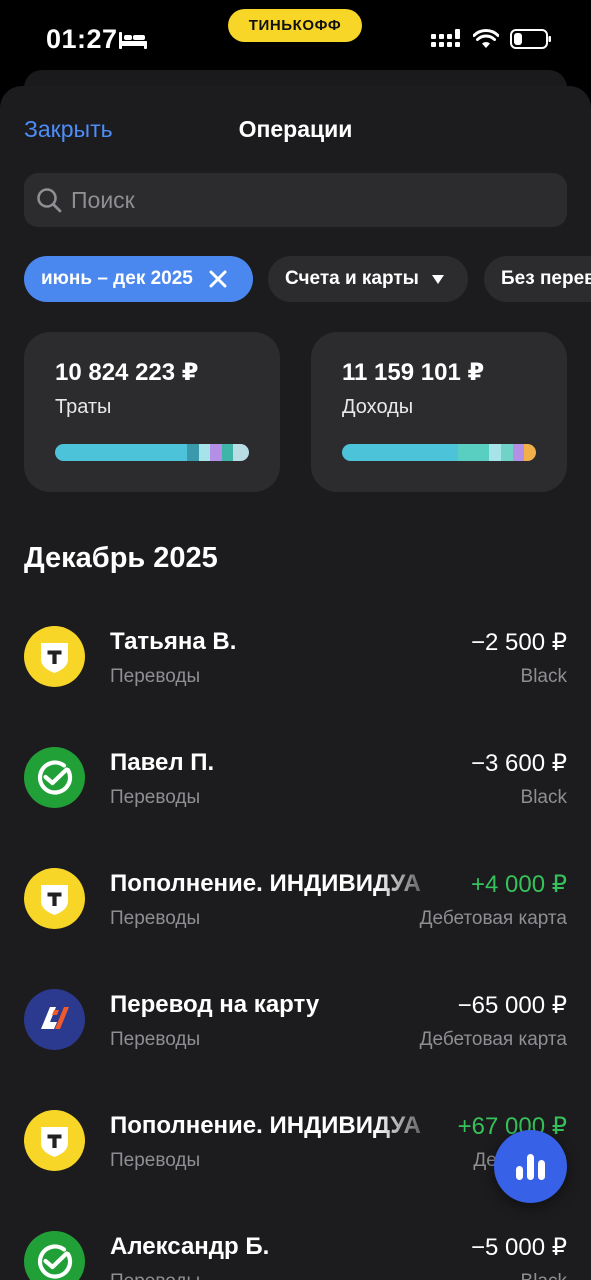 The width and height of the screenshot is (591, 1280). I want to click on spending-label: Траты, so click(83, 407).